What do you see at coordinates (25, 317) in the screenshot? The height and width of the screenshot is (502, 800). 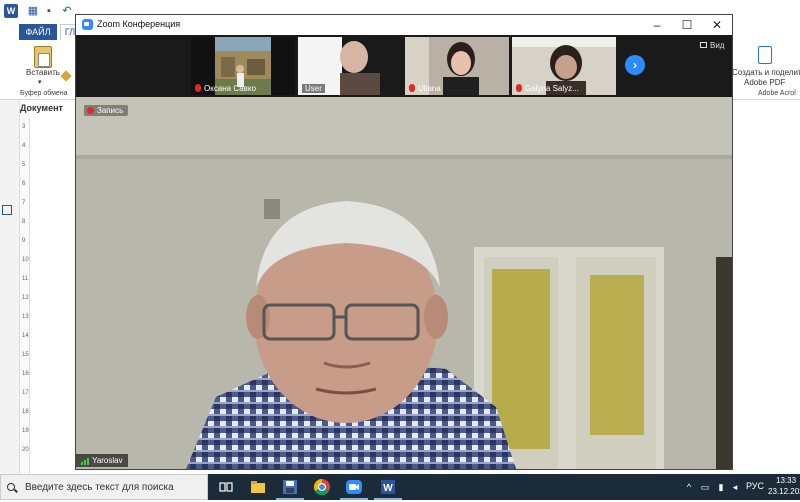 I see `ruler-number: 13` at bounding box center [25, 317].